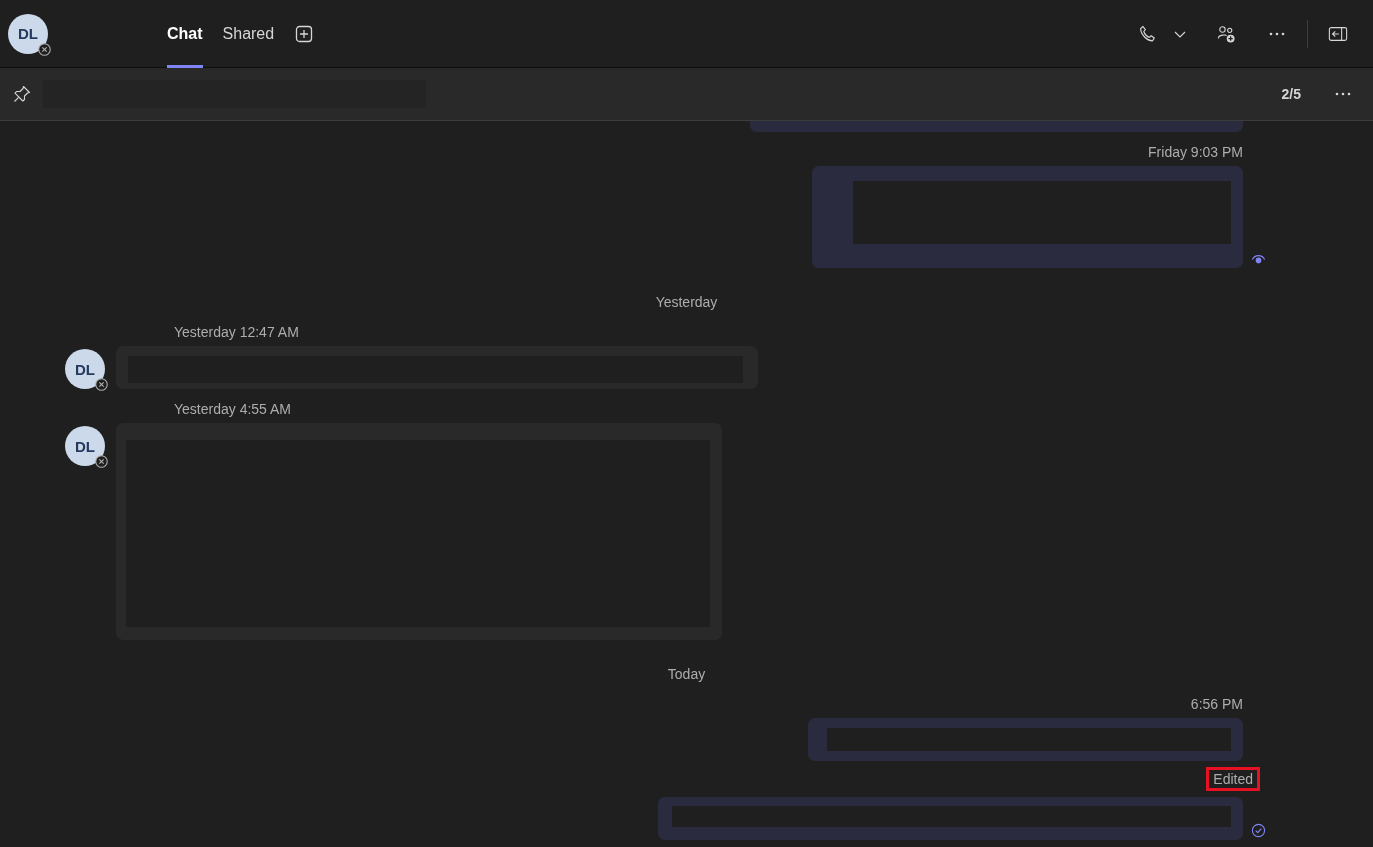 The image size is (1373, 847). What do you see at coordinates (236, 332) in the screenshot?
I see `message-timestamp: Yesterday 12:47 AM` at bounding box center [236, 332].